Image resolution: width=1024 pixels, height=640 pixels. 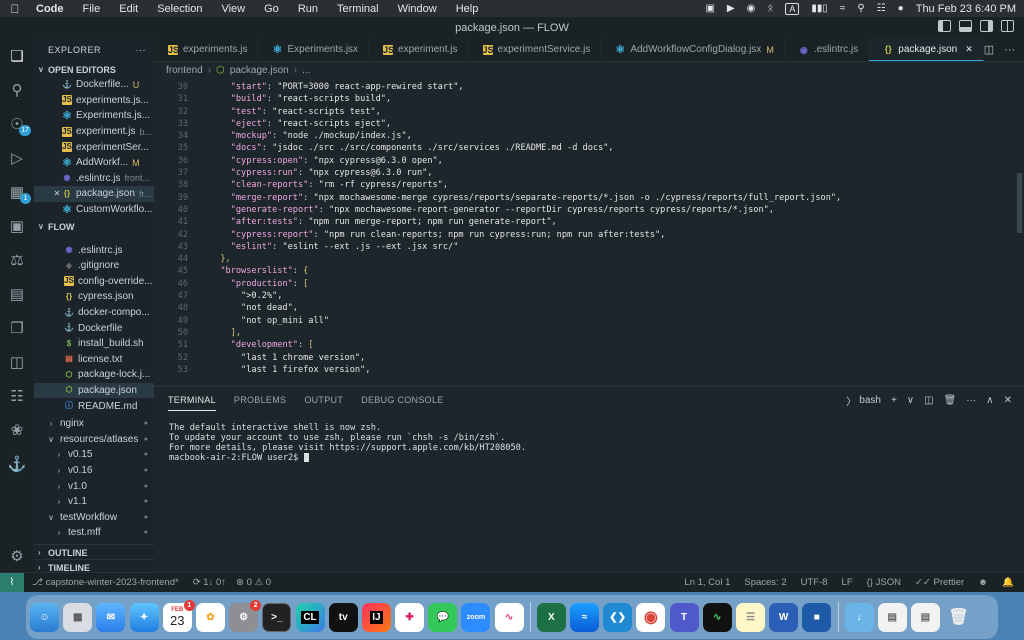 What do you see at coordinates (144, 617) in the screenshot?
I see `safari-icon: ✦` at bounding box center [144, 617].